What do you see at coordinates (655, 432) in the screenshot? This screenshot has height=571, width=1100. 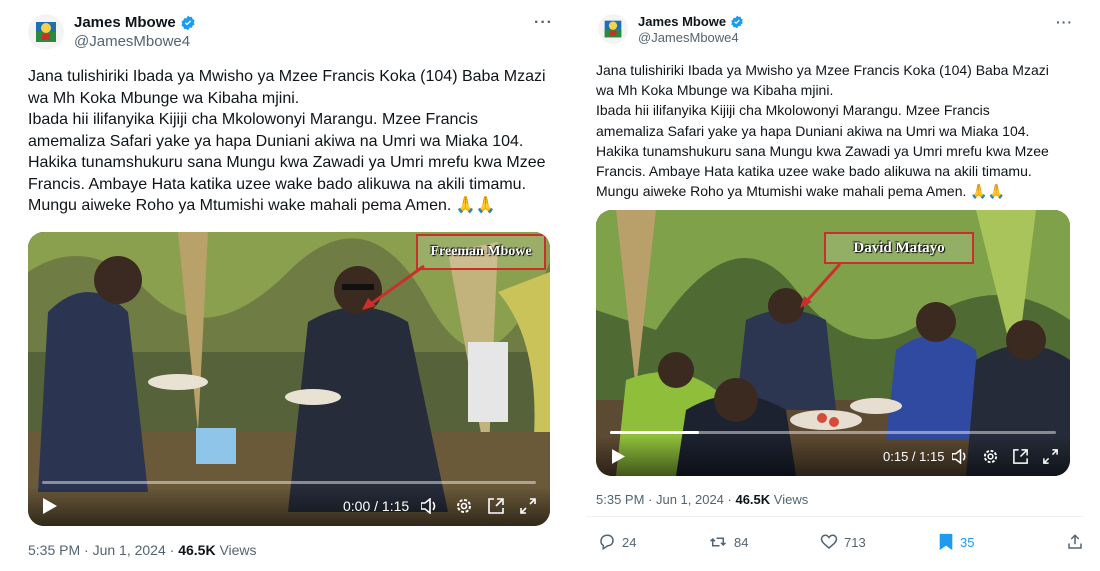 I see `video-progress-fill` at bounding box center [655, 432].